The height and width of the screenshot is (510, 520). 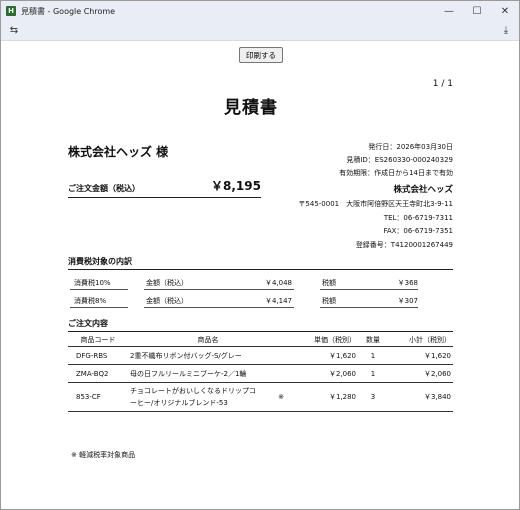 I want to click on item-subtotal: ￥2,060, so click(x=420, y=373).